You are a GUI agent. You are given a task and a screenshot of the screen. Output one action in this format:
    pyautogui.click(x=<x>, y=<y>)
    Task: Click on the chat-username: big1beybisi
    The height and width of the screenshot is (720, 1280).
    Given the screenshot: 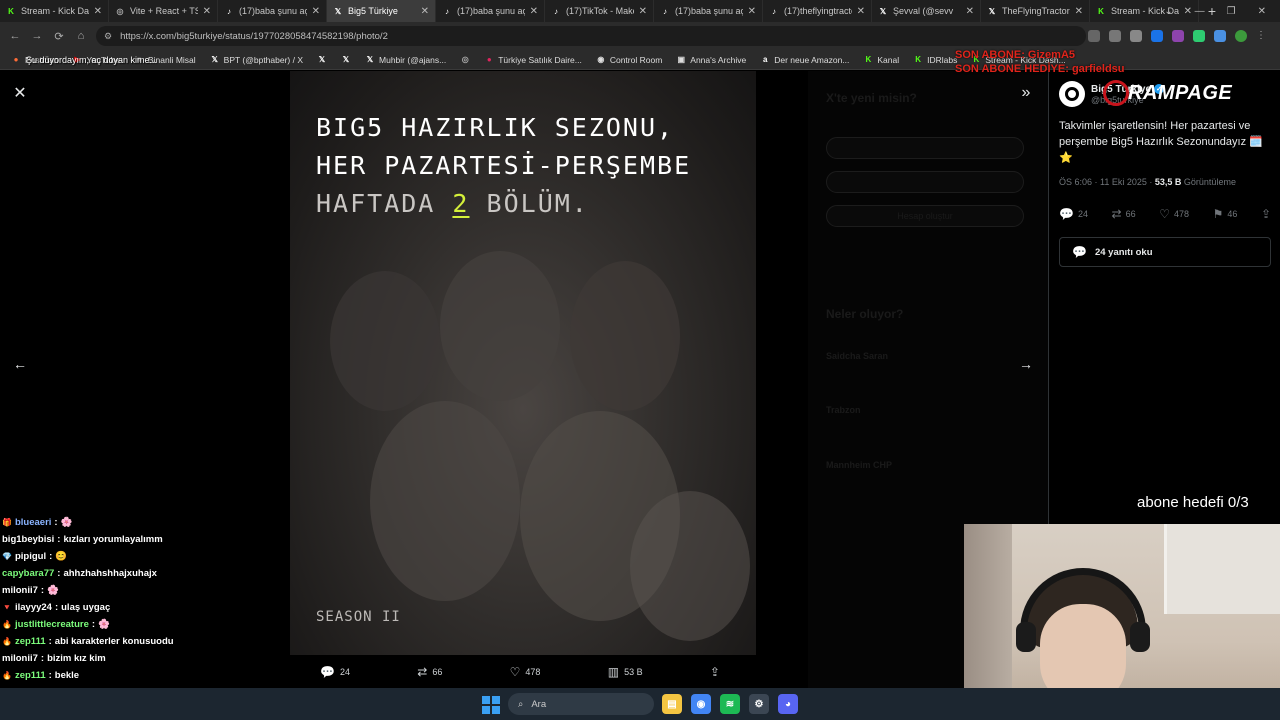 What is the action you would take?
    pyautogui.click(x=28, y=539)
    